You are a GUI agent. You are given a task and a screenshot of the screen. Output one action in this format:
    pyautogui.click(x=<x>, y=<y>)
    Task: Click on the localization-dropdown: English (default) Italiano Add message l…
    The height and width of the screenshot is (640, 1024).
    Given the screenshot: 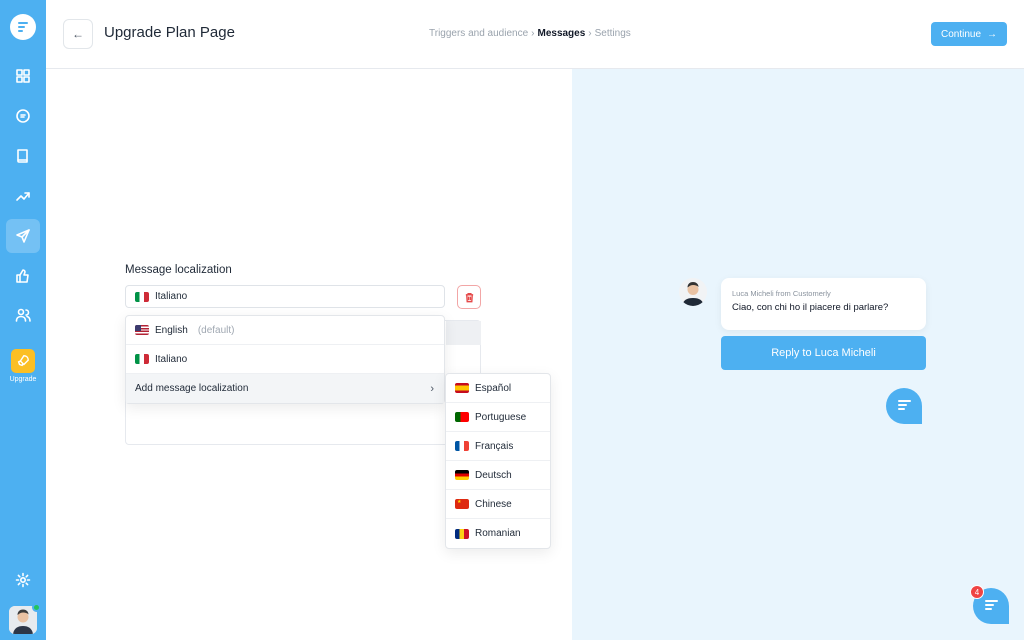 What is the action you would take?
    pyautogui.click(x=285, y=359)
    